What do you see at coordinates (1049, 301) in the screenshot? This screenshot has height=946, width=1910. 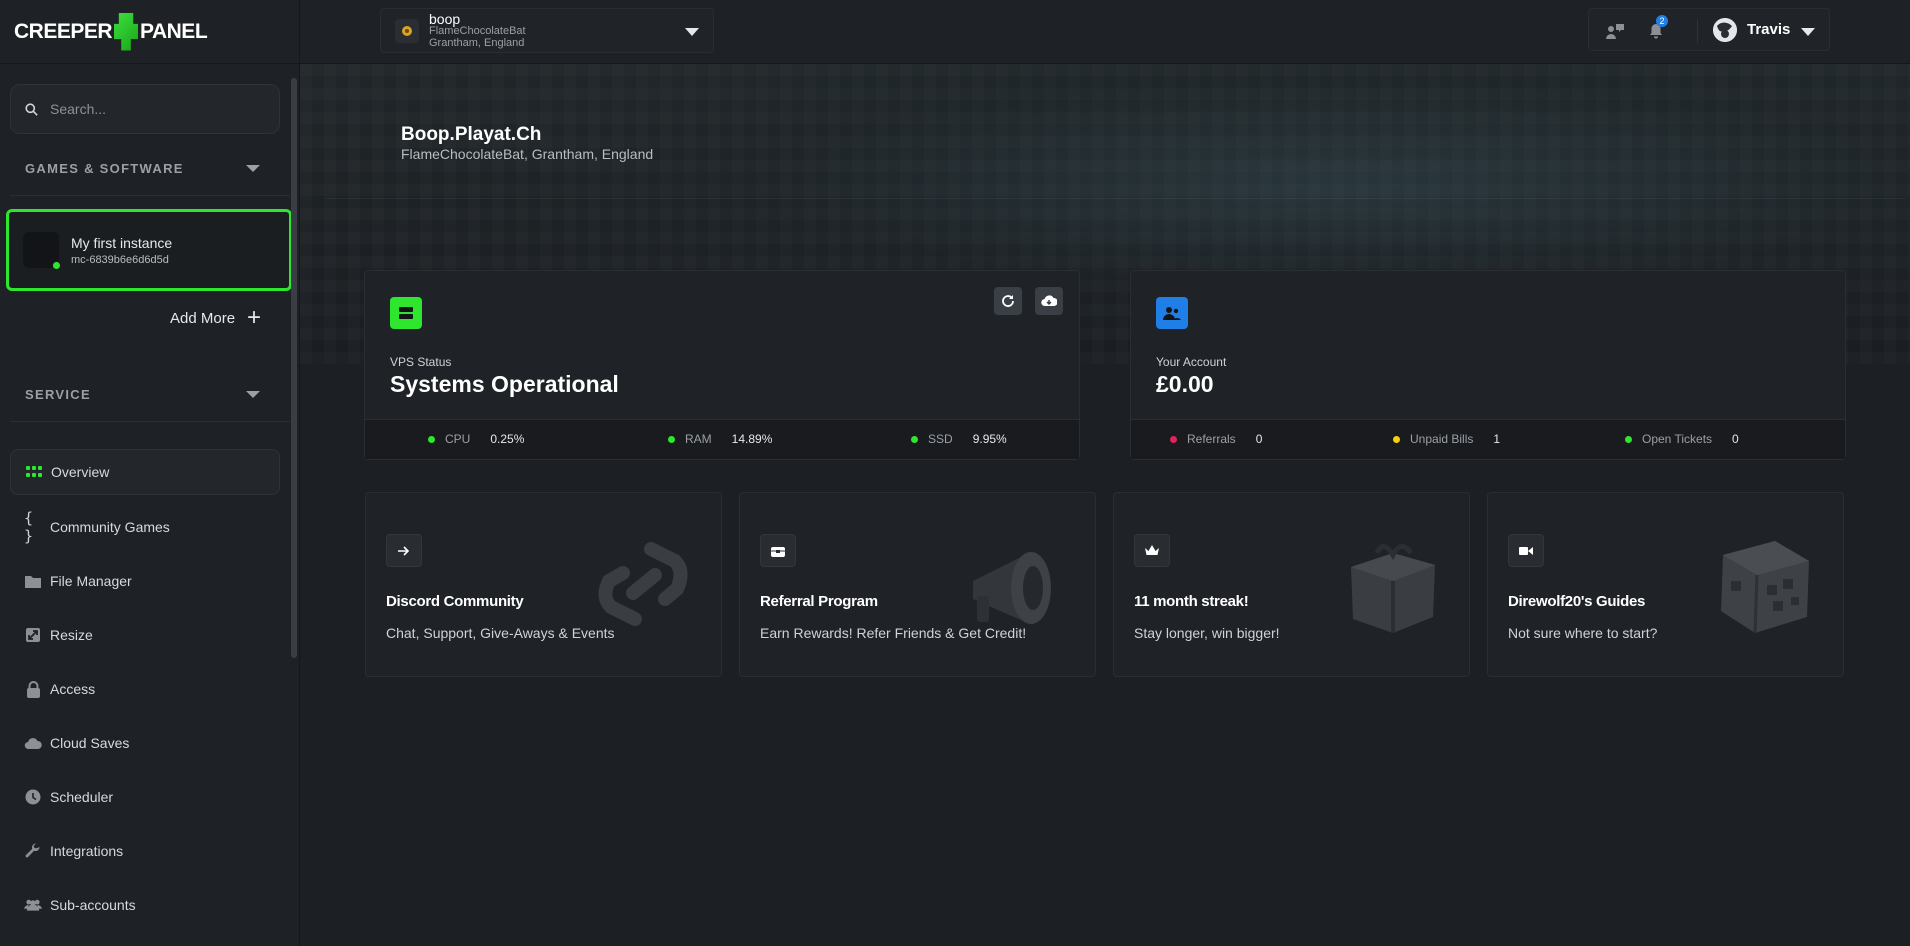 I see `cloud-backup-button` at bounding box center [1049, 301].